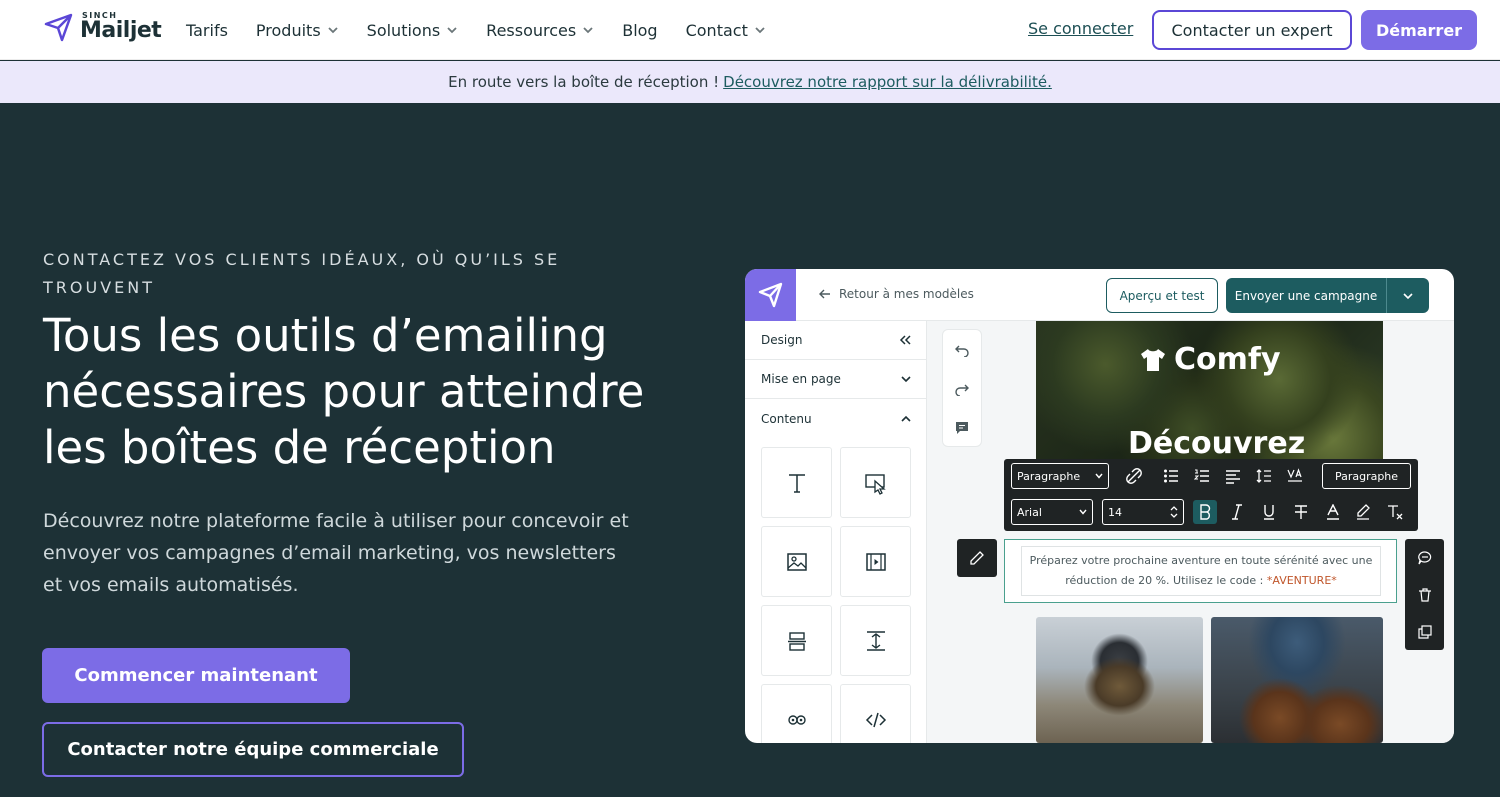 The image size is (1500, 797). I want to click on edit-block-button, so click(977, 558).